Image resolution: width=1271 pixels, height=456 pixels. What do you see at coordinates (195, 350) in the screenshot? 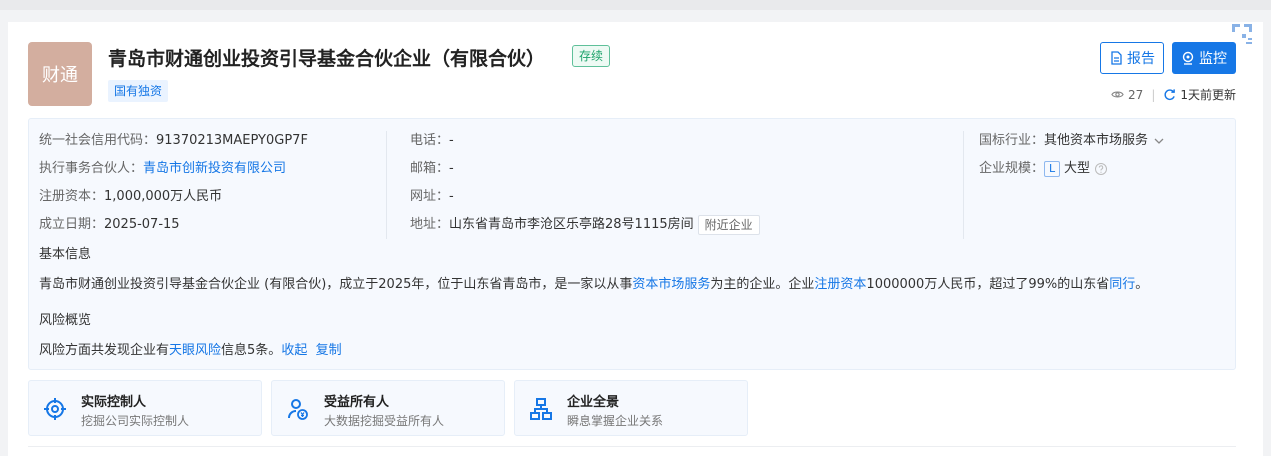
I see `risk-link: 天眼风险` at bounding box center [195, 350].